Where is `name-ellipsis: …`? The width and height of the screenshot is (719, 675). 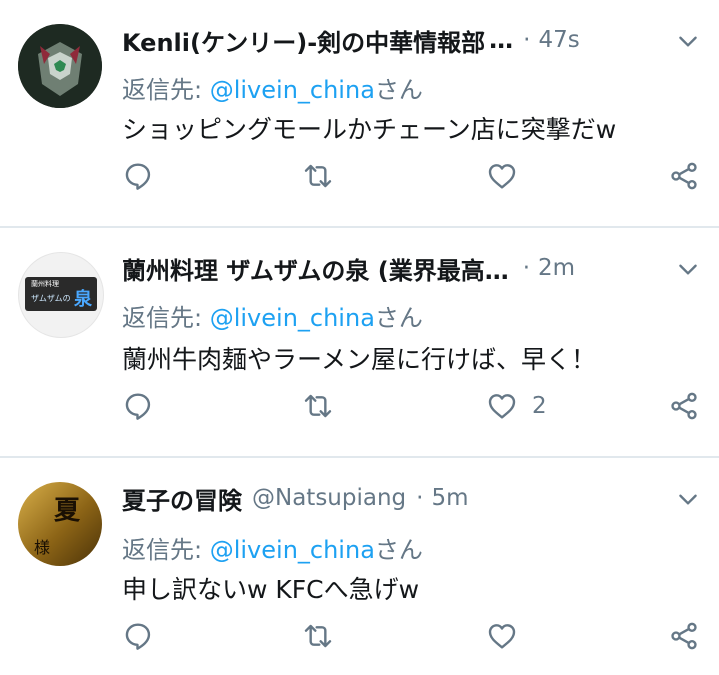
name-ellipsis: … is located at coordinates (501, 40).